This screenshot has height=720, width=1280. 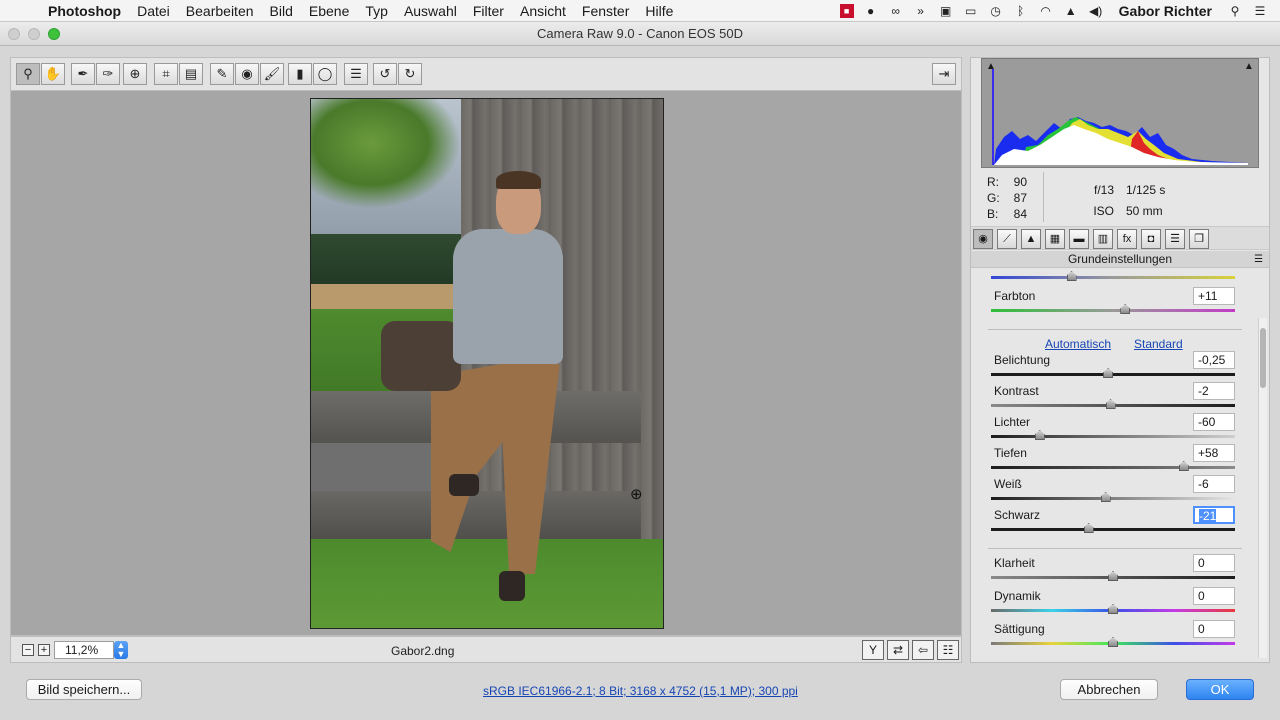 What do you see at coordinates (946, 11) in the screenshot?
I see `display-icon: ▣` at bounding box center [946, 11].